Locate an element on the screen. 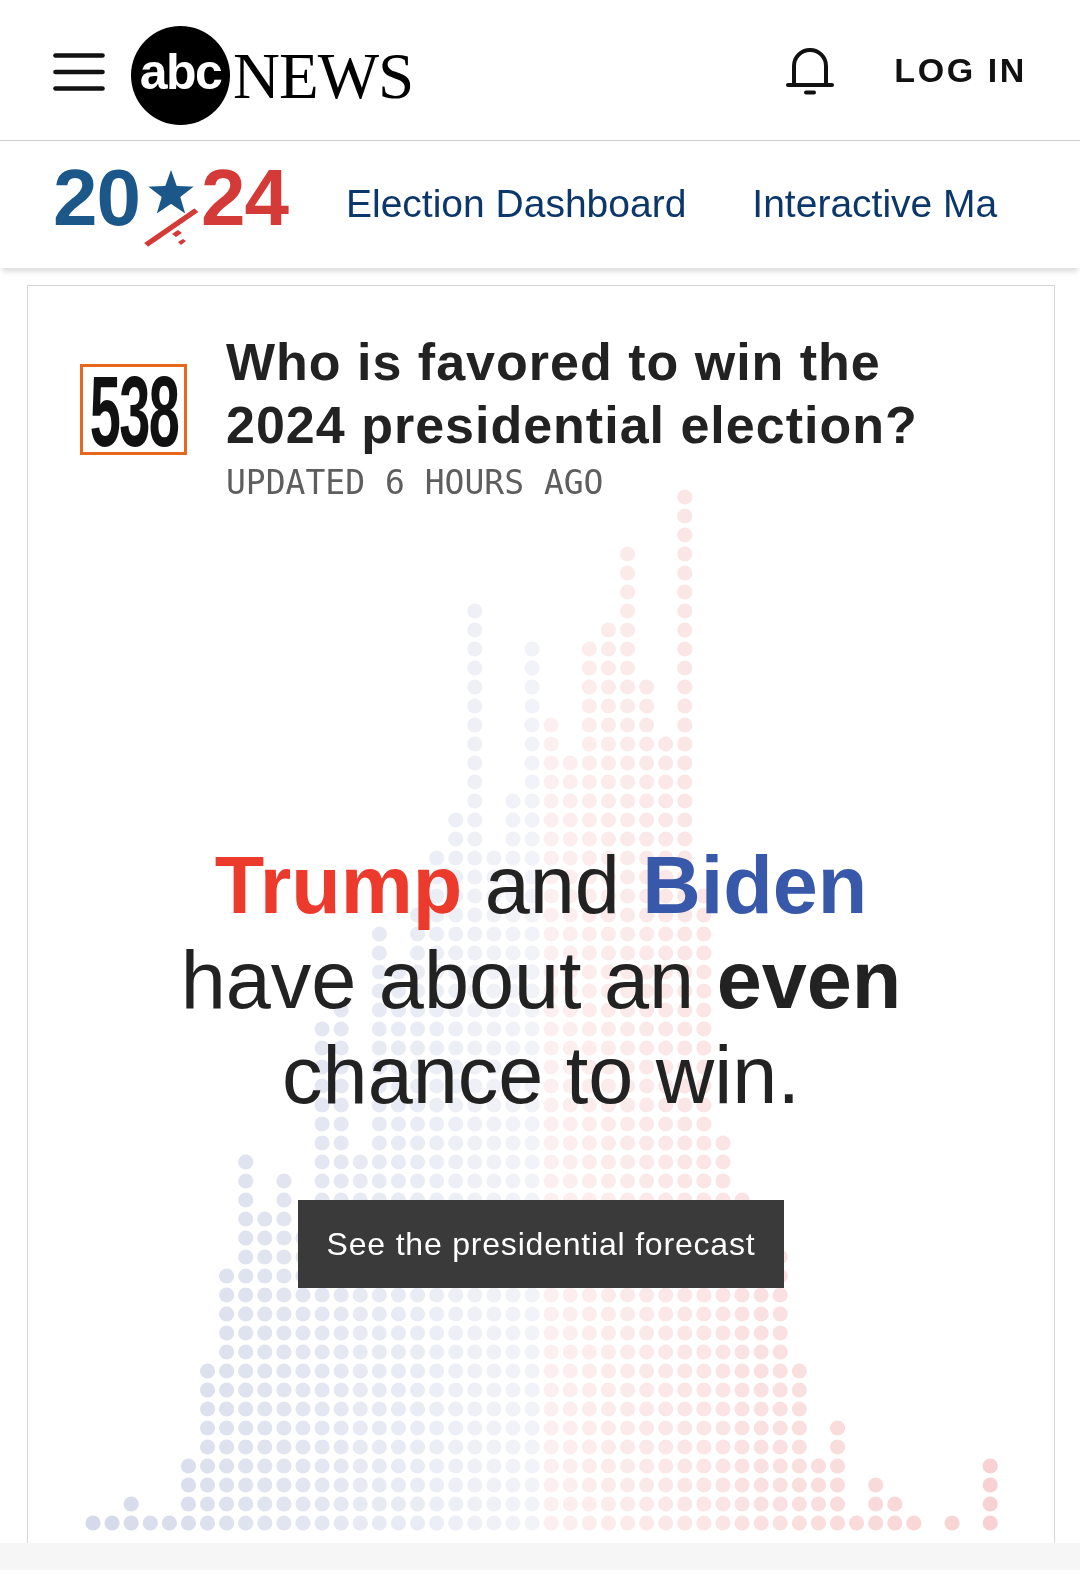 The width and height of the screenshot is (1080, 1584). nav-link: Election Dashboard is located at coordinates (516, 204).